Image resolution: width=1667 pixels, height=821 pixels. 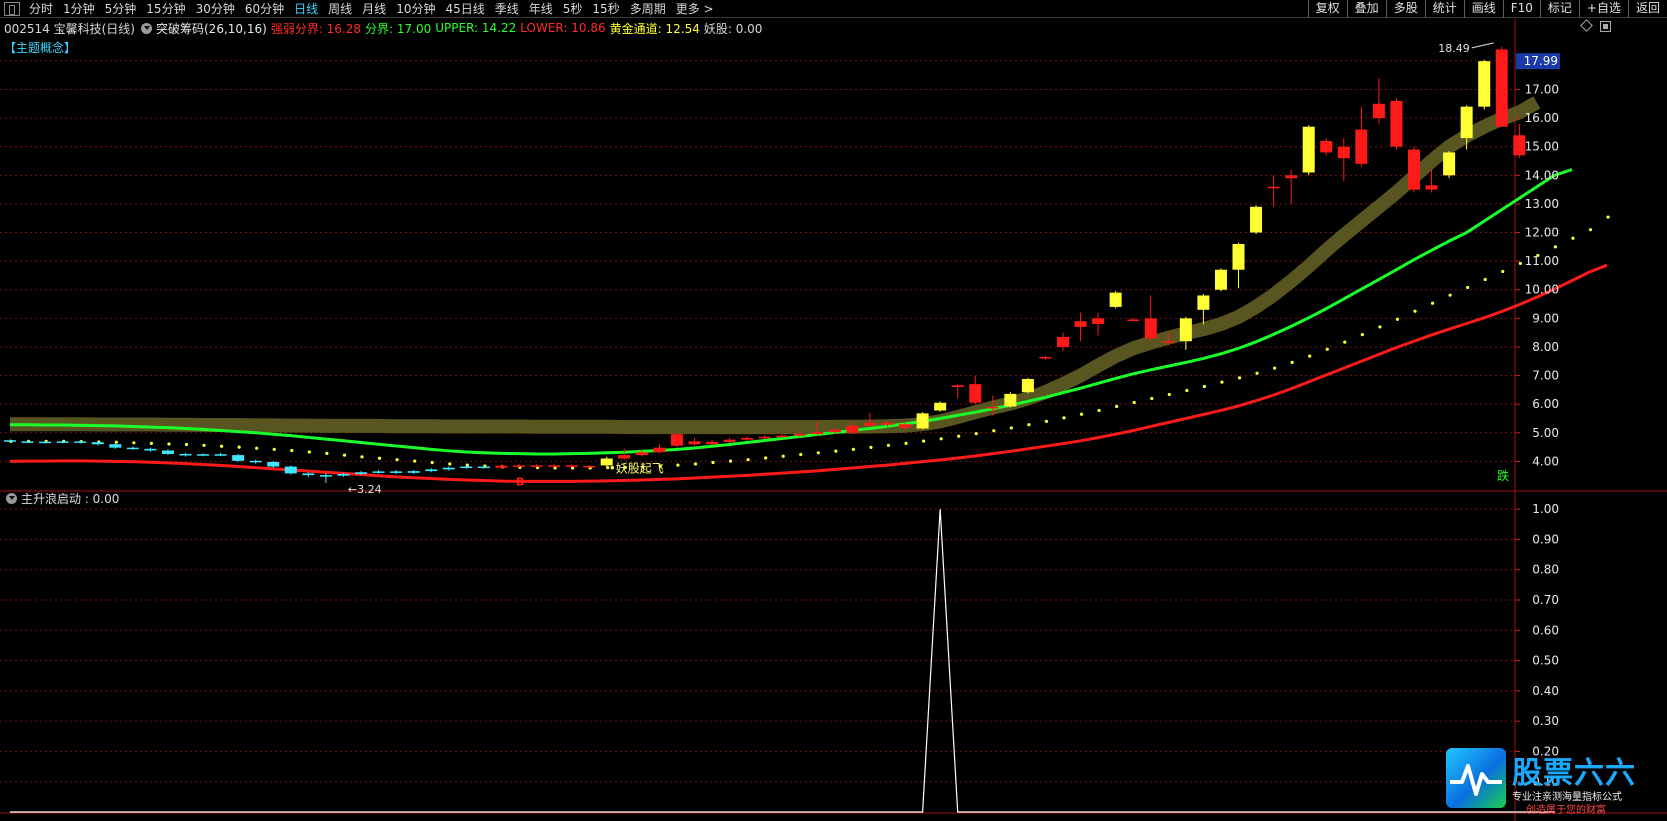 What do you see at coordinates (1542, 290) in the screenshot?
I see `price-tick-label: 10.00` at bounding box center [1542, 290].